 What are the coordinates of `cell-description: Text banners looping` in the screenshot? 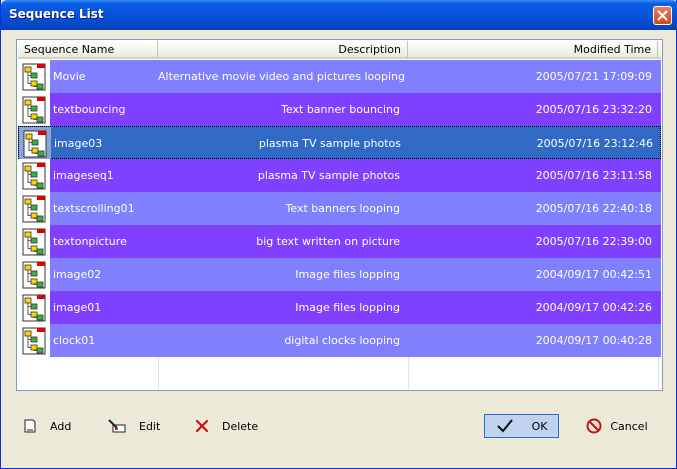 It's located at (342, 208).